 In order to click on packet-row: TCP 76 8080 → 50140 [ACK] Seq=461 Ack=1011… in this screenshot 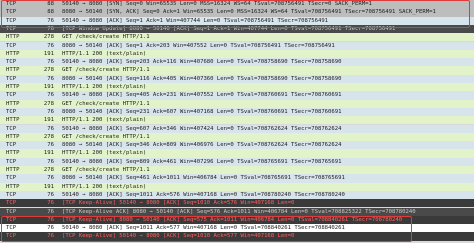, I will do `click(237, 178)`.